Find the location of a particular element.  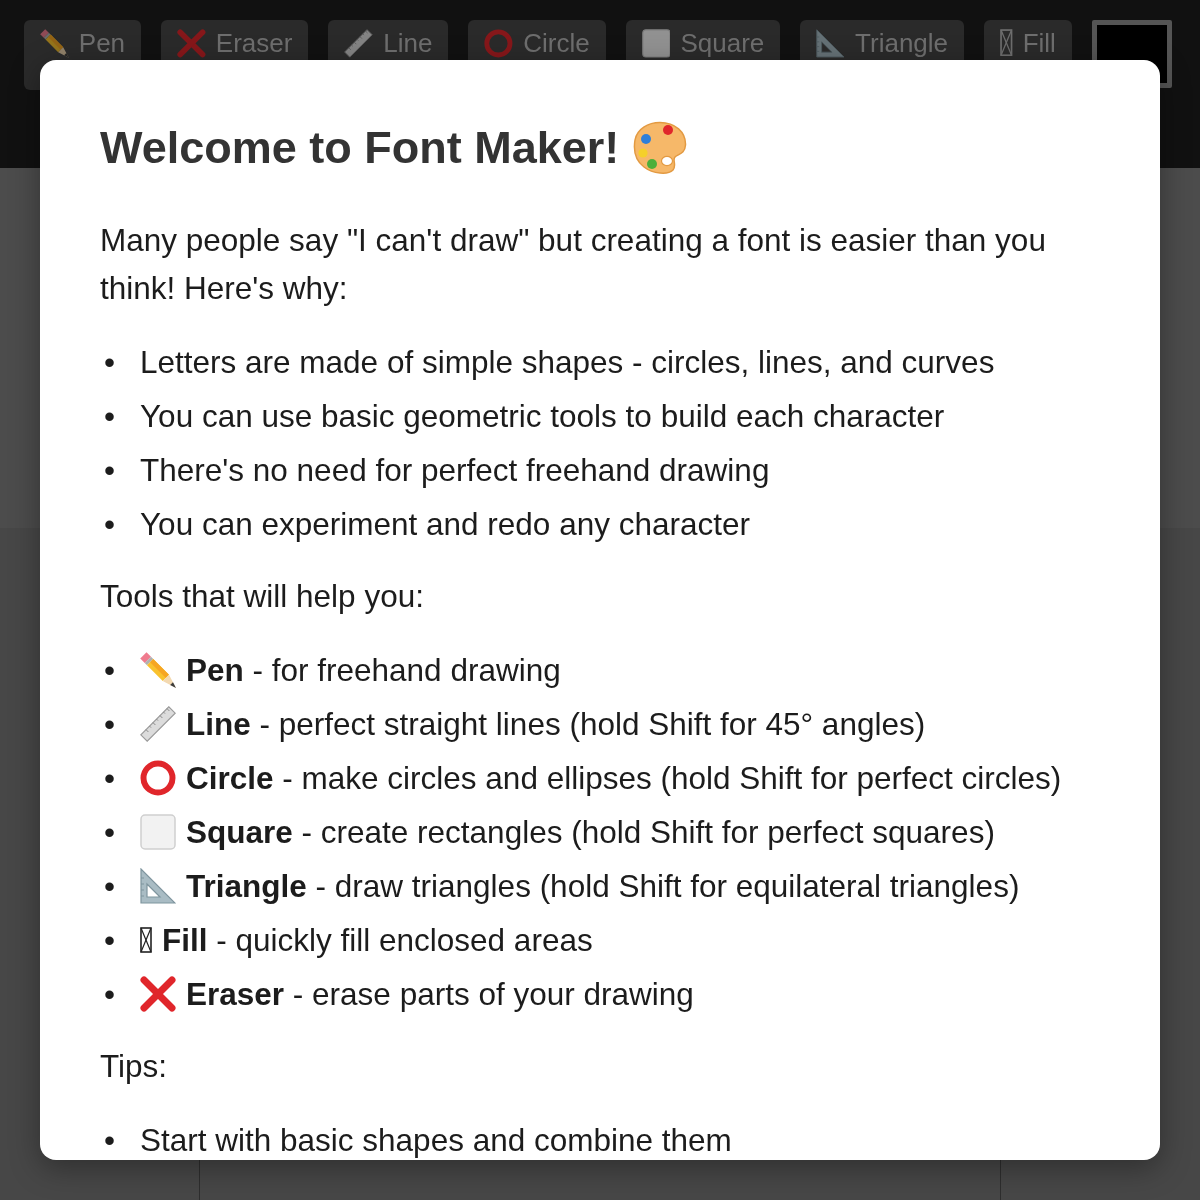

section-heading: Tools that will help you: is located at coordinates (262, 596).